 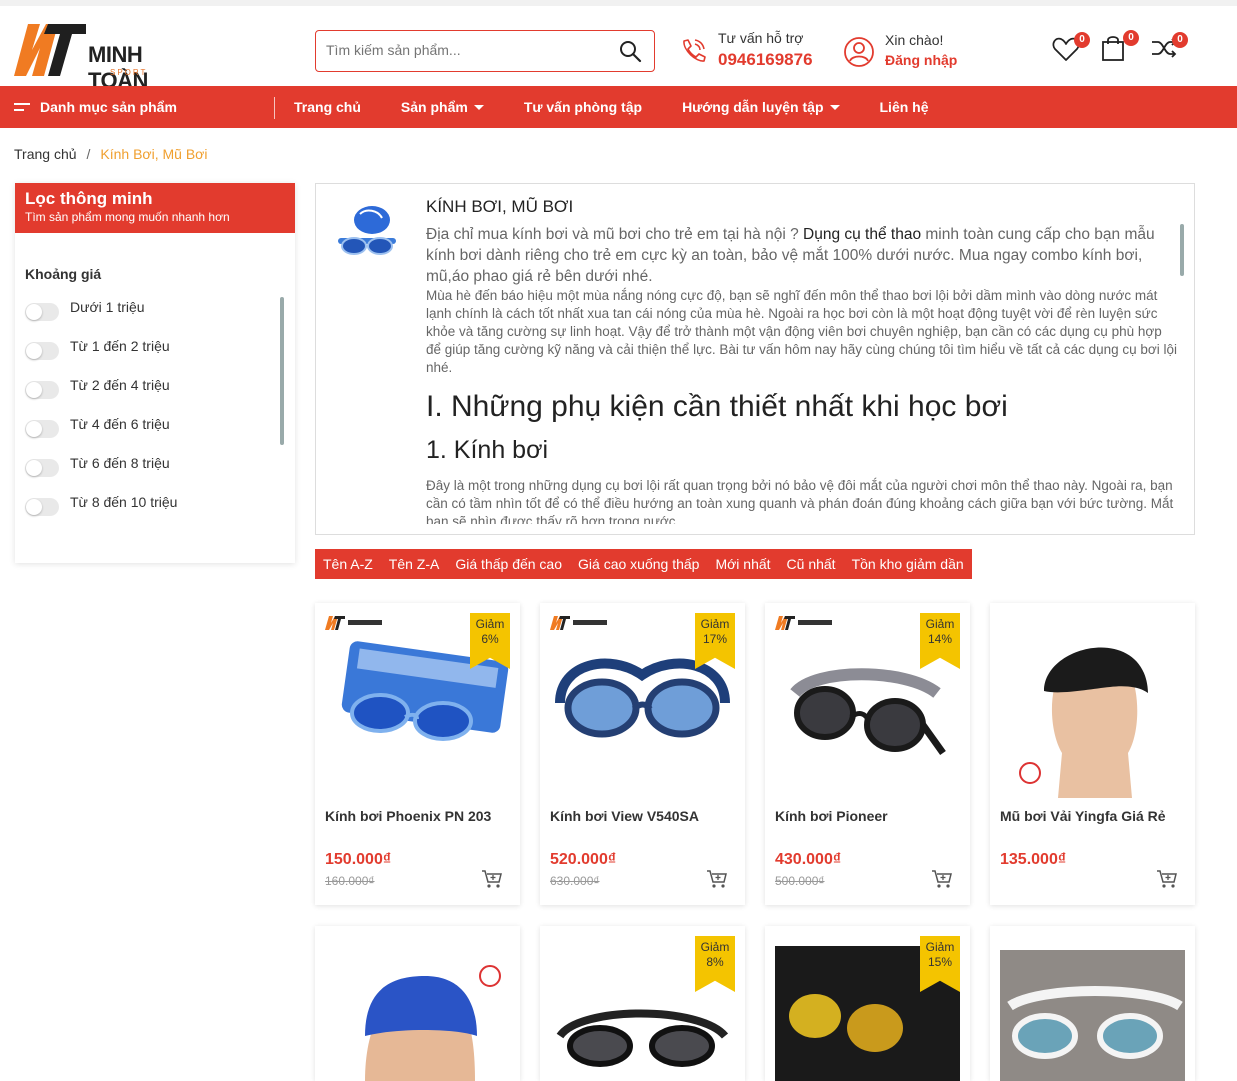 What do you see at coordinates (101, 474) in the screenshot?
I see `price-option: Từ 6 đến 8 triệu` at bounding box center [101, 474].